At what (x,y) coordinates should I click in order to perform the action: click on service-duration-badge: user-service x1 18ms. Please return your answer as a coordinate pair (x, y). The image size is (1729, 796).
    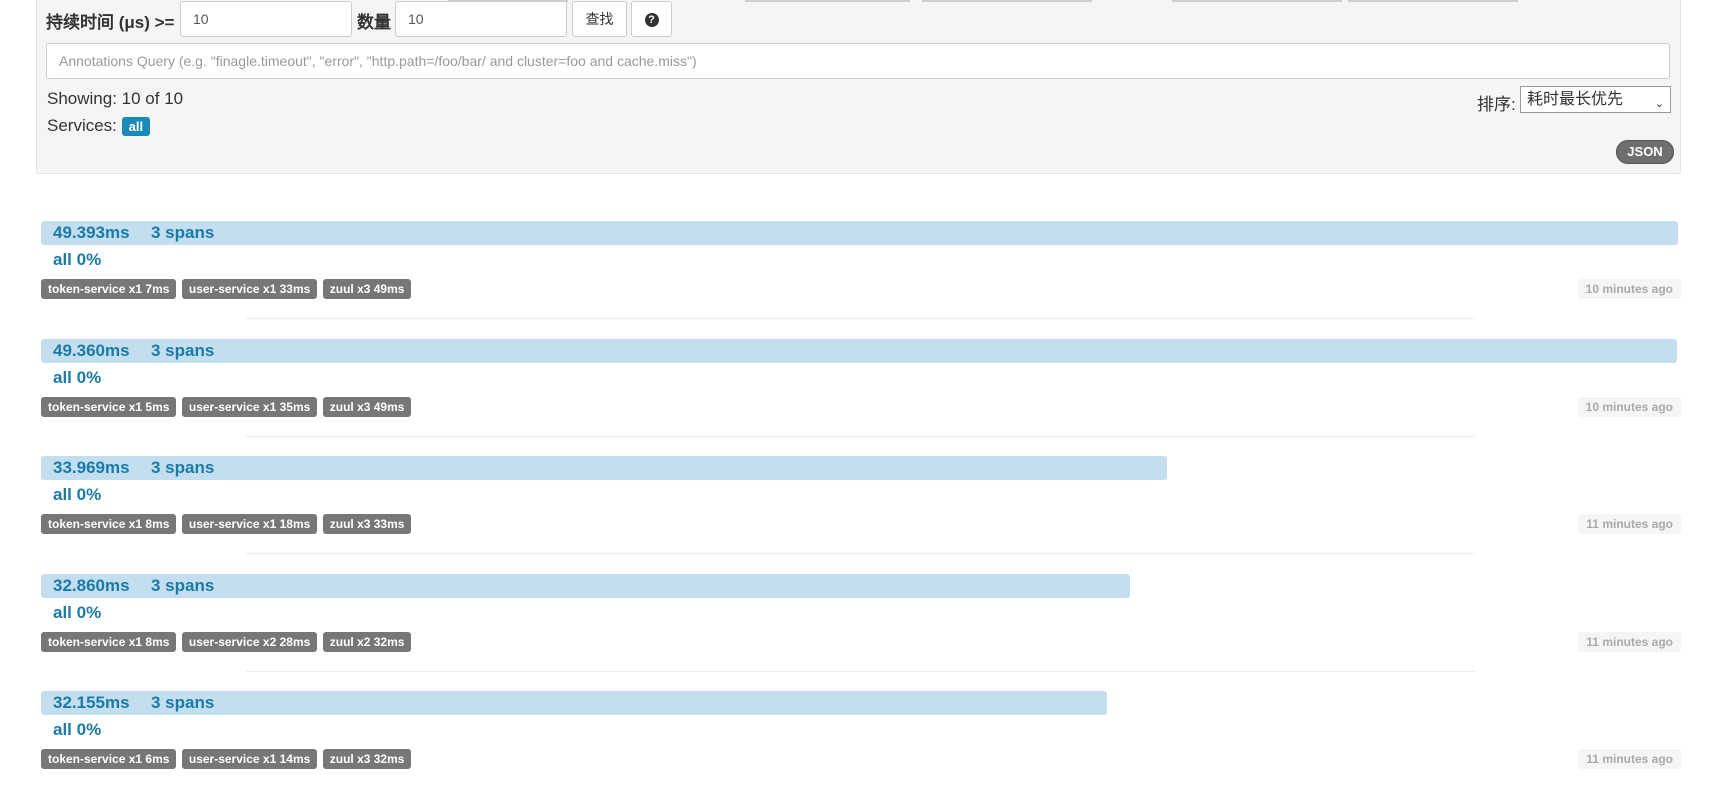
    Looking at the image, I should click on (249, 524).